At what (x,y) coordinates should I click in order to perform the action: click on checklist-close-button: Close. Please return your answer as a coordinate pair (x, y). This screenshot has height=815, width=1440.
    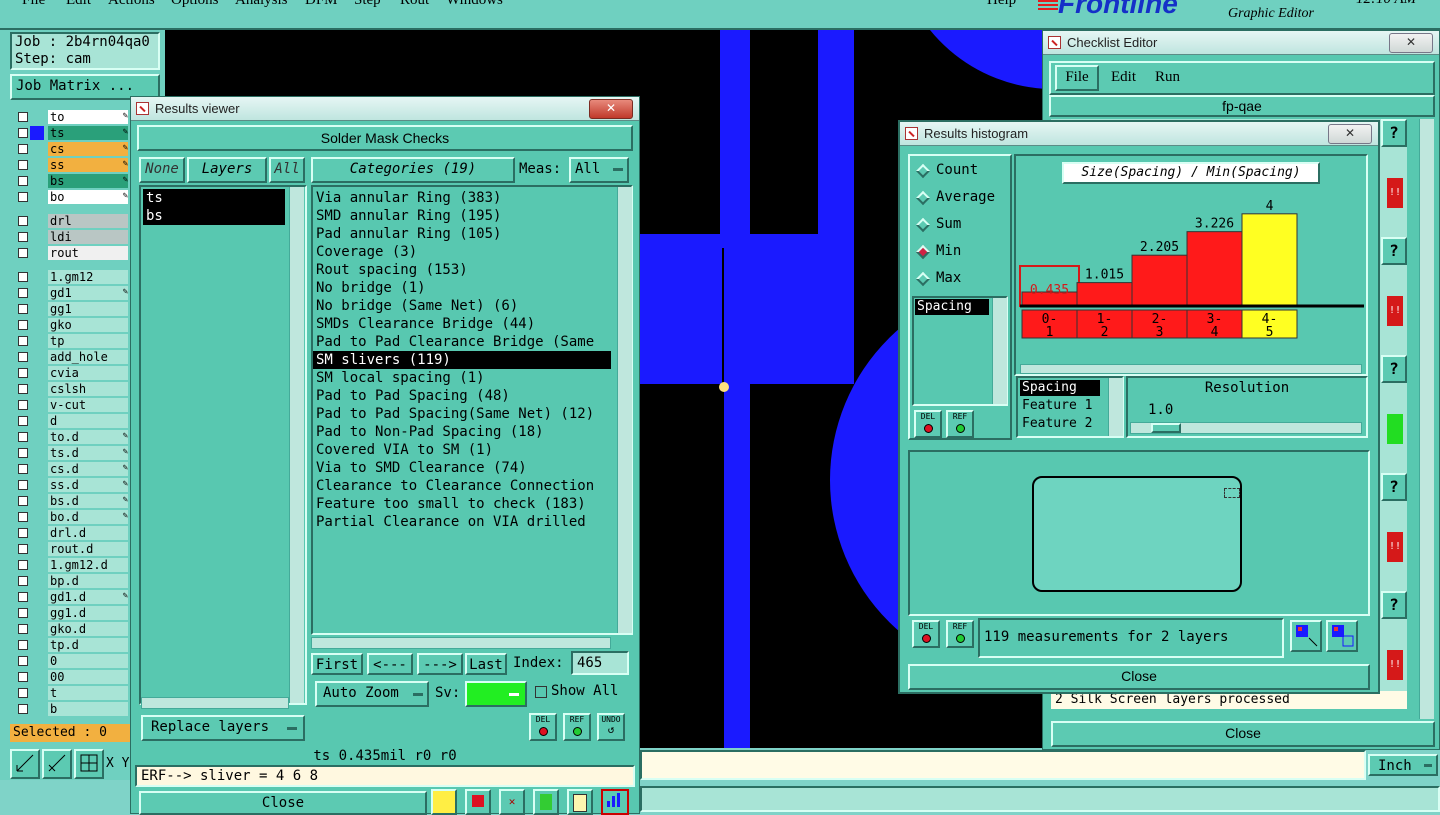
    Looking at the image, I should click on (1243, 734).